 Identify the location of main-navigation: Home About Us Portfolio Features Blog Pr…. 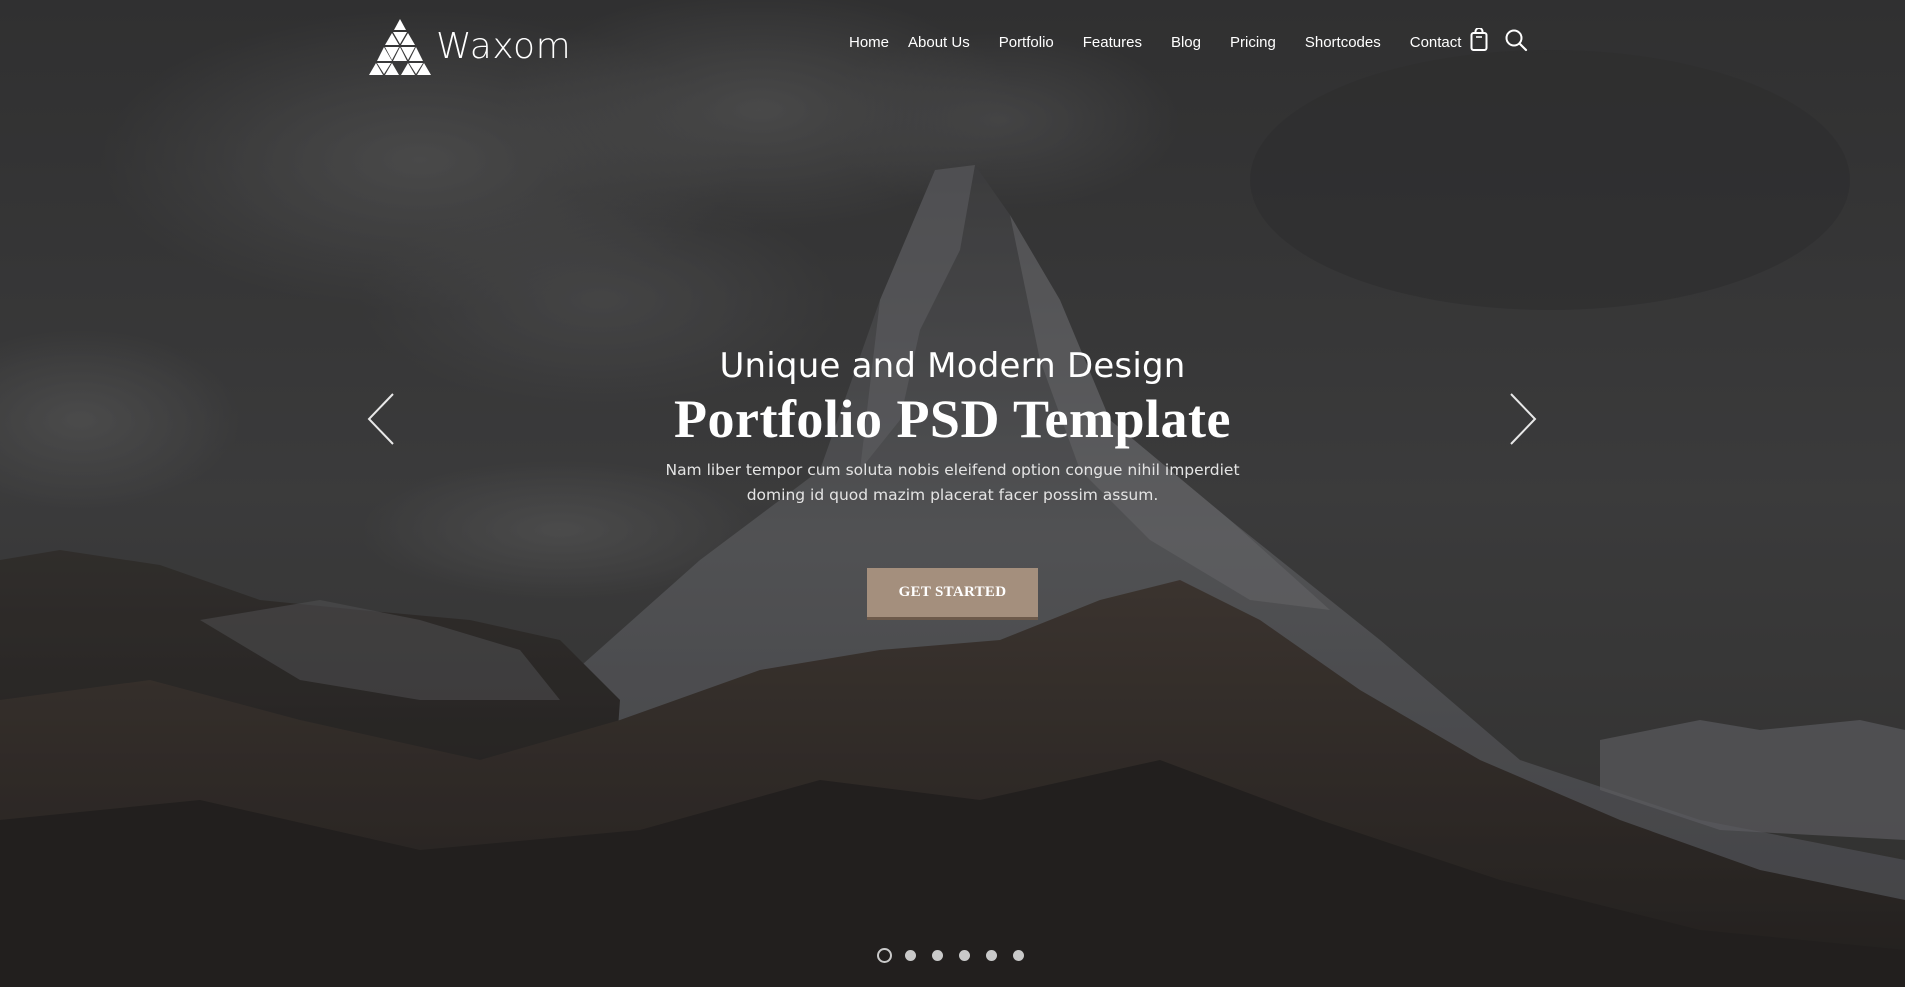
(1169, 42).